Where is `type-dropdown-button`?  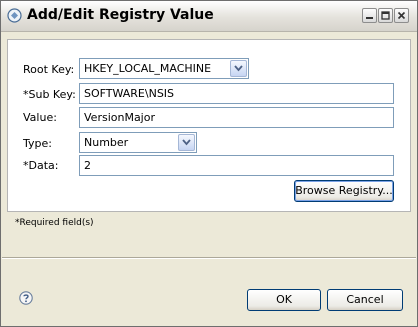 type-dropdown-button is located at coordinates (186, 142).